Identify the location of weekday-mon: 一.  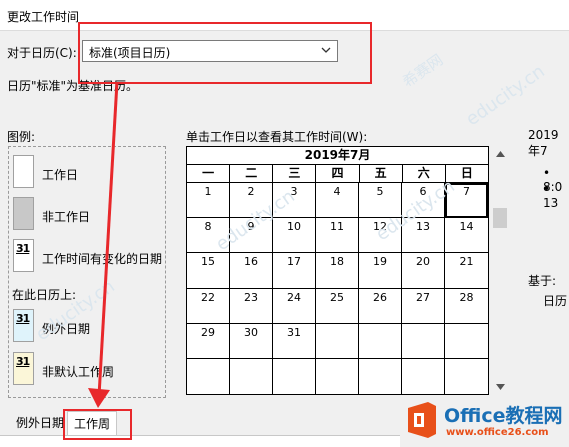
(209, 173).